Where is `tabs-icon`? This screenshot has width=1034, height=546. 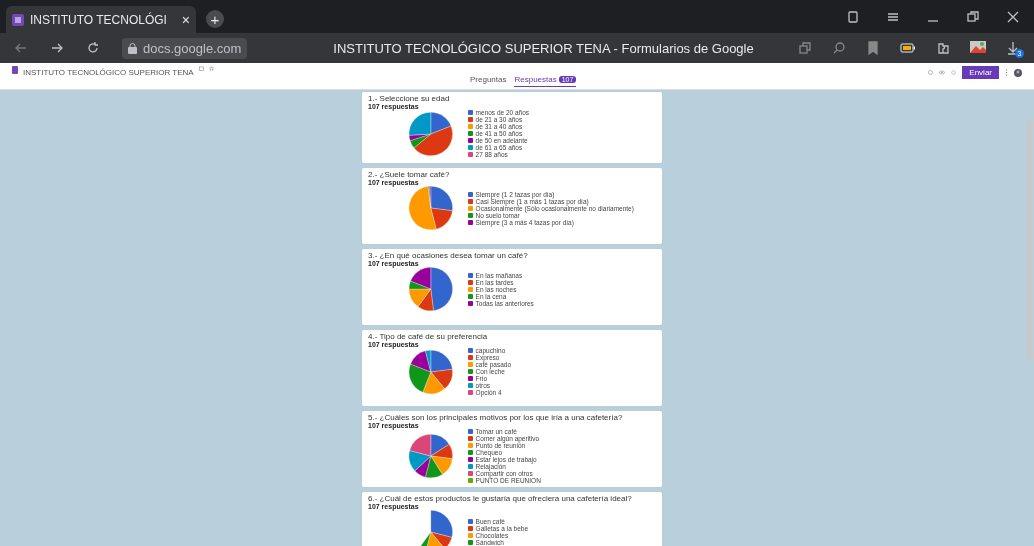 tabs-icon is located at coordinates (805, 48).